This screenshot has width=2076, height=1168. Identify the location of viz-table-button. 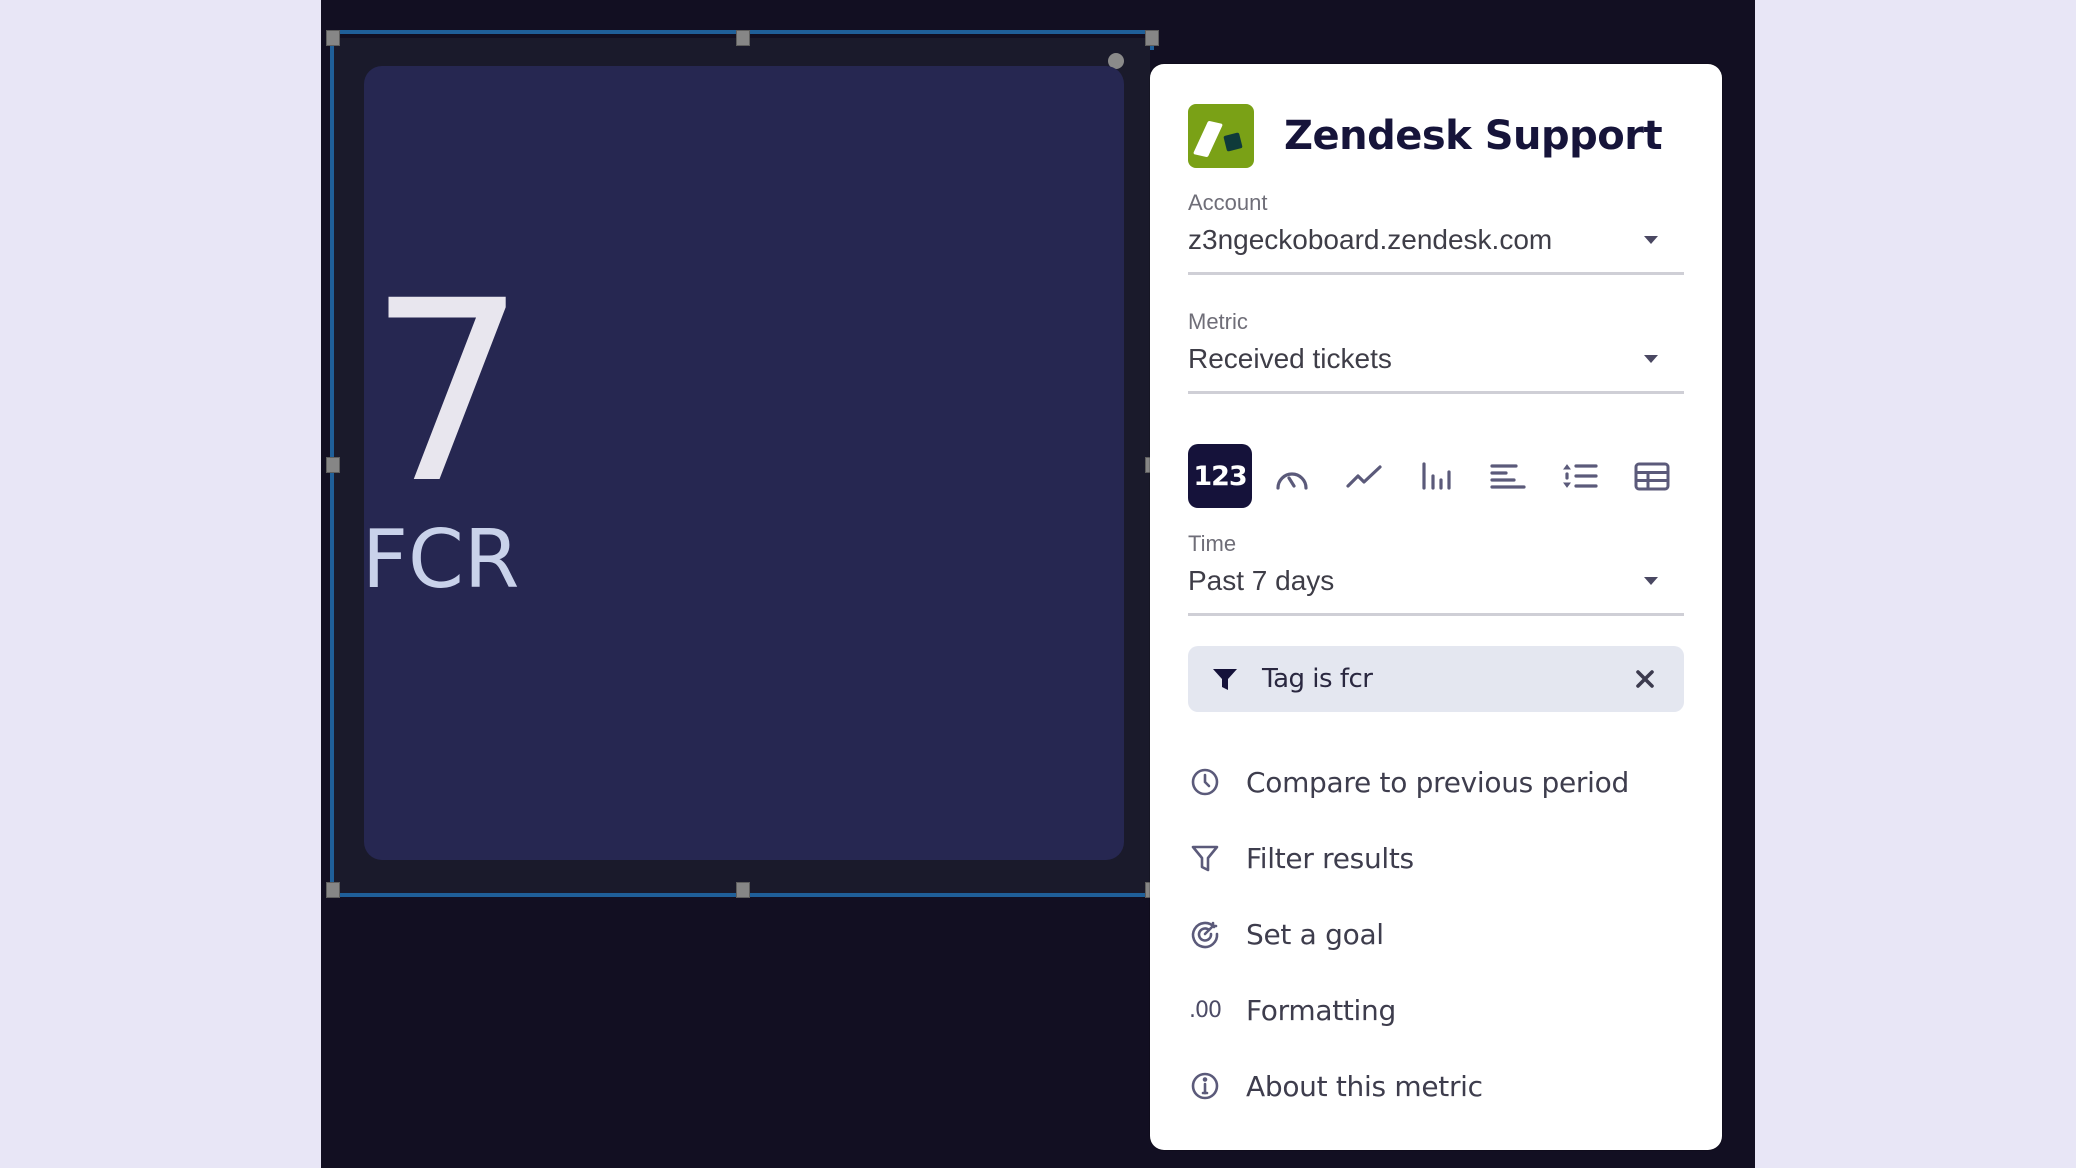
(1652, 476).